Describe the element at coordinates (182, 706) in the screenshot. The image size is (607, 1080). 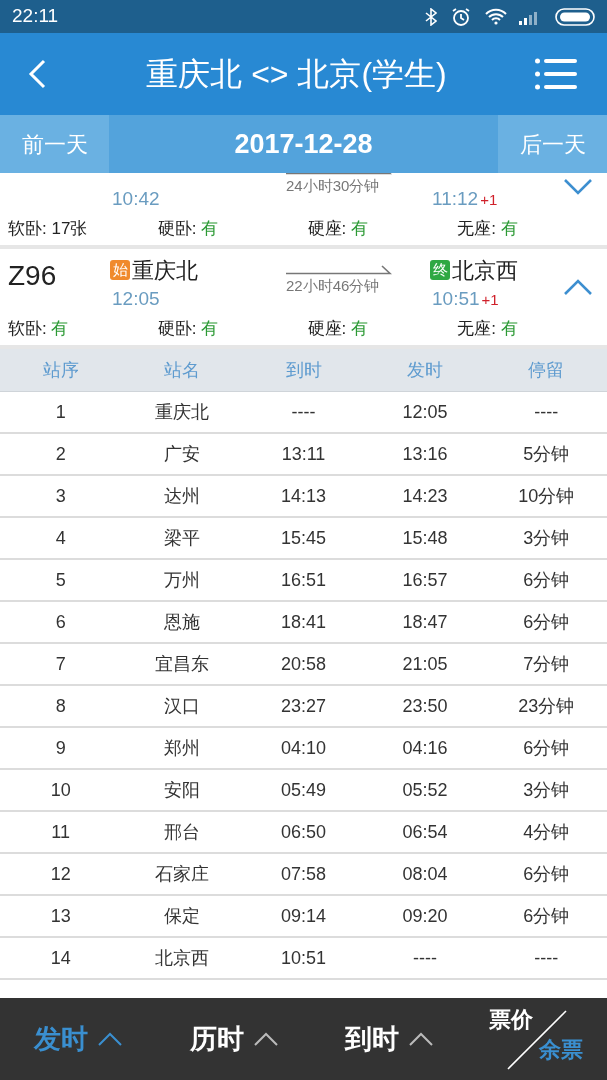
I see `table-cell-text: 汉口` at that location.